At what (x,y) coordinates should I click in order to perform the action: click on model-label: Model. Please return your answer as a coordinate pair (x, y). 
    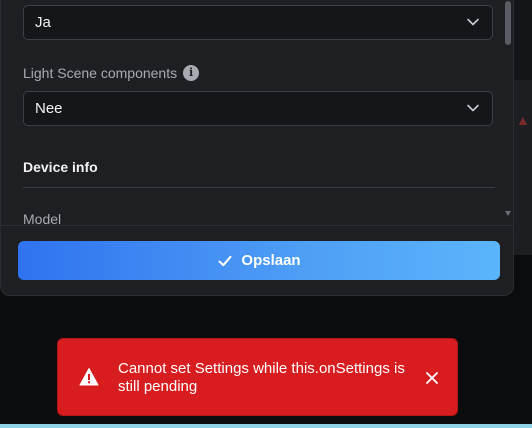
    Looking at the image, I should click on (42, 218).